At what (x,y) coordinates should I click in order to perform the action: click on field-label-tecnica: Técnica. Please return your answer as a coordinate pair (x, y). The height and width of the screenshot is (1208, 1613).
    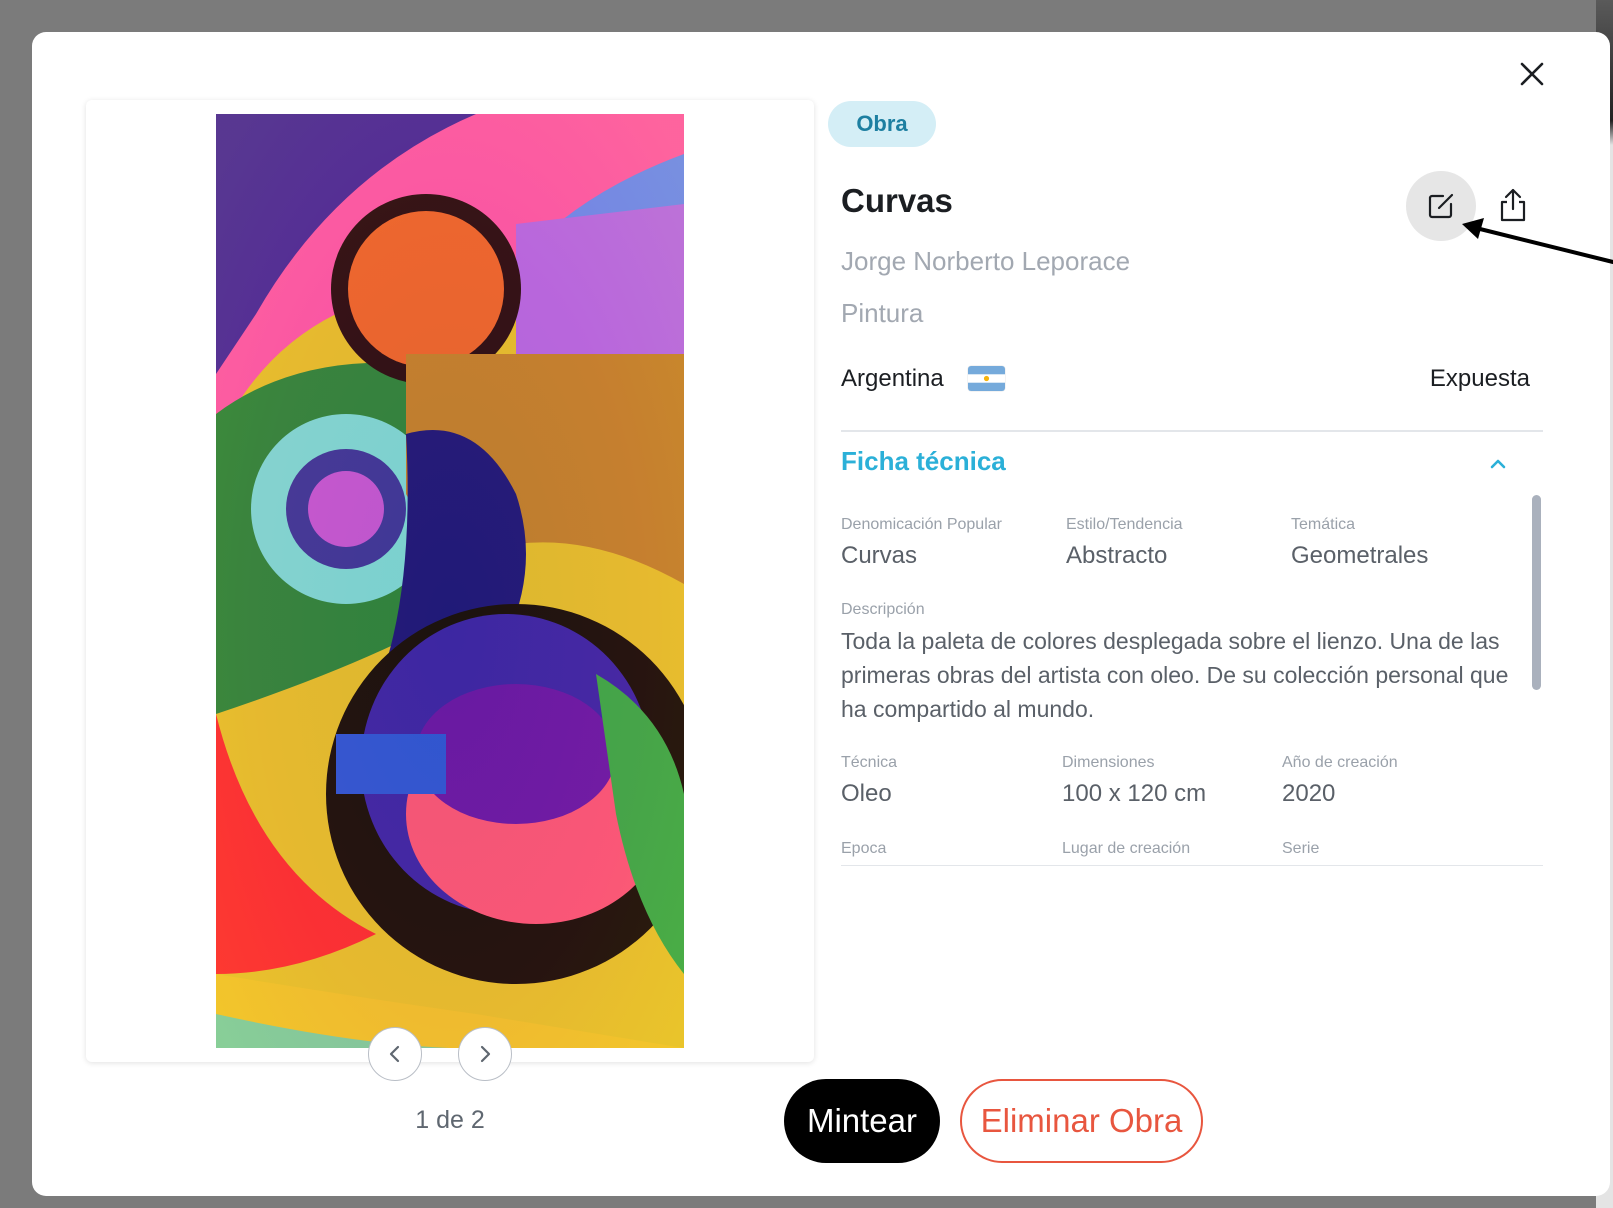
    Looking at the image, I should click on (869, 762).